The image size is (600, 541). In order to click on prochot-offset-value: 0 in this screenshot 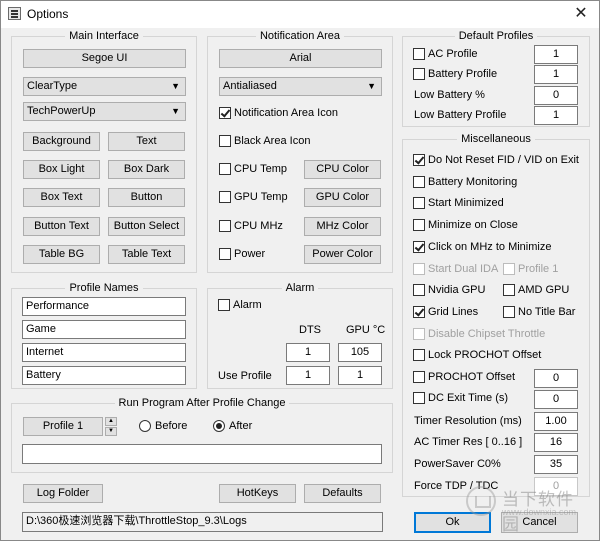, I will do `click(556, 378)`.